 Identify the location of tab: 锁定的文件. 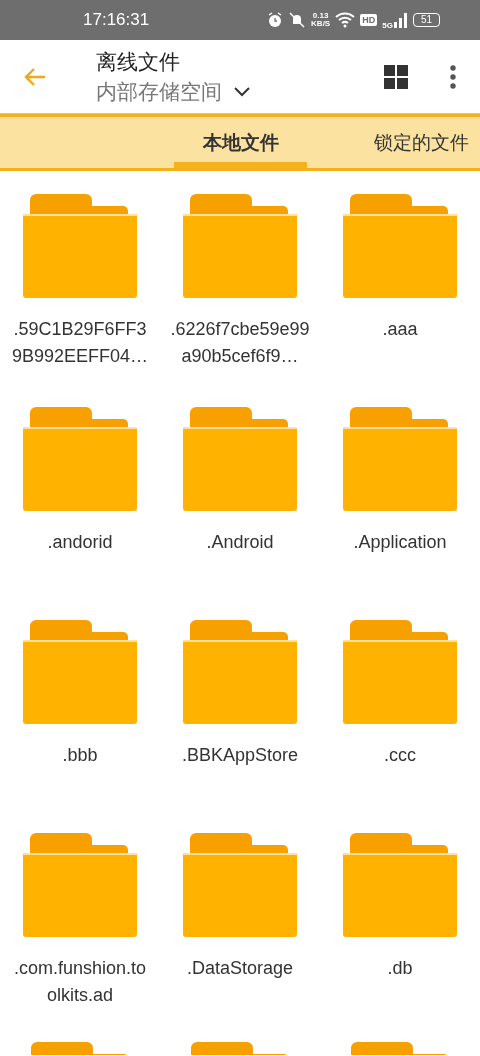
(421, 142).